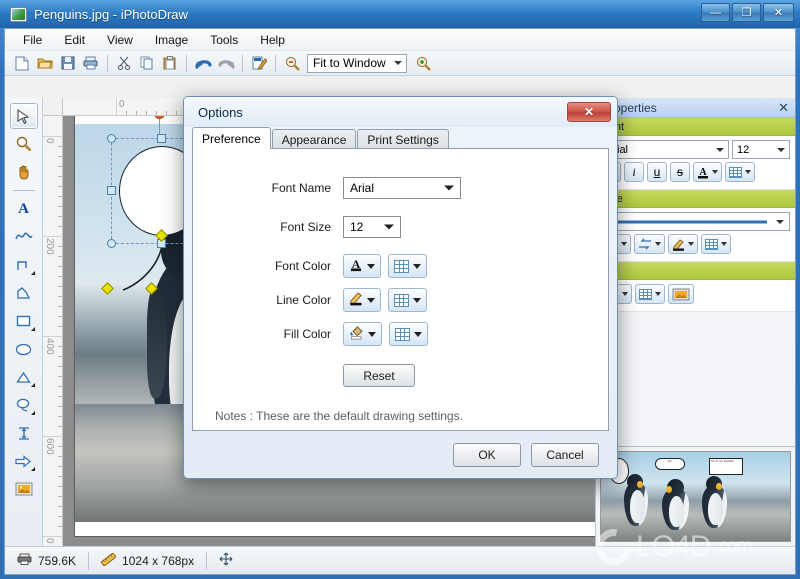  What do you see at coordinates (357, 63) in the screenshot?
I see `zoom-level-combobox: Fit to Window` at bounding box center [357, 63].